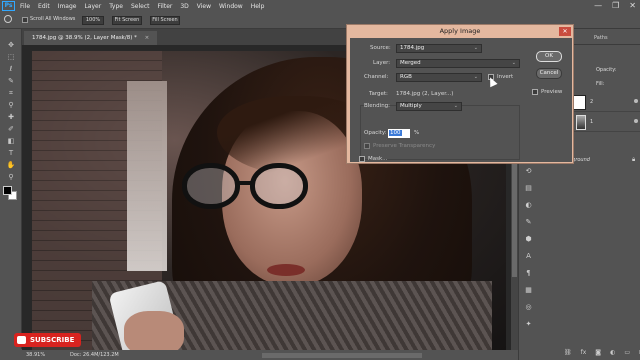 The image size is (640, 360). What do you see at coordinates (231, 6) in the screenshot?
I see `menu-window: Window` at bounding box center [231, 6].